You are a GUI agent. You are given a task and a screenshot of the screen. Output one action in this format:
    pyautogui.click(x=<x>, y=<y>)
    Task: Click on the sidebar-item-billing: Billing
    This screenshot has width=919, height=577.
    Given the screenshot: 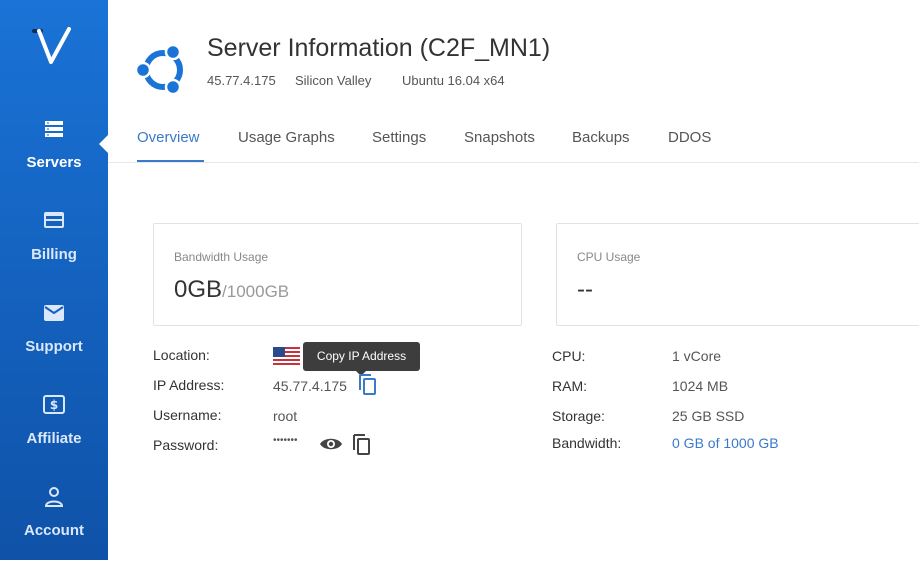 What is the action you would take?
    pyautogui.click(x=54, y=255)
    